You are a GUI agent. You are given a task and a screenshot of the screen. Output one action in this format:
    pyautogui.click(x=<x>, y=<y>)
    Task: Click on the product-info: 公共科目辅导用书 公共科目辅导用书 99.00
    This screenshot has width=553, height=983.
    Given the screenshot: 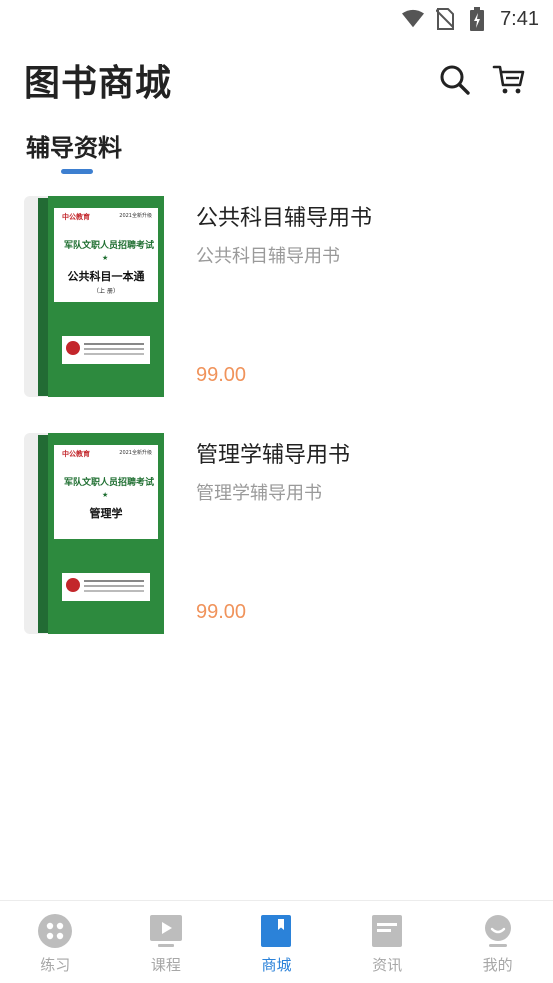 What is the action you would take?
    pyautogui.click(x=364, y=296)
    